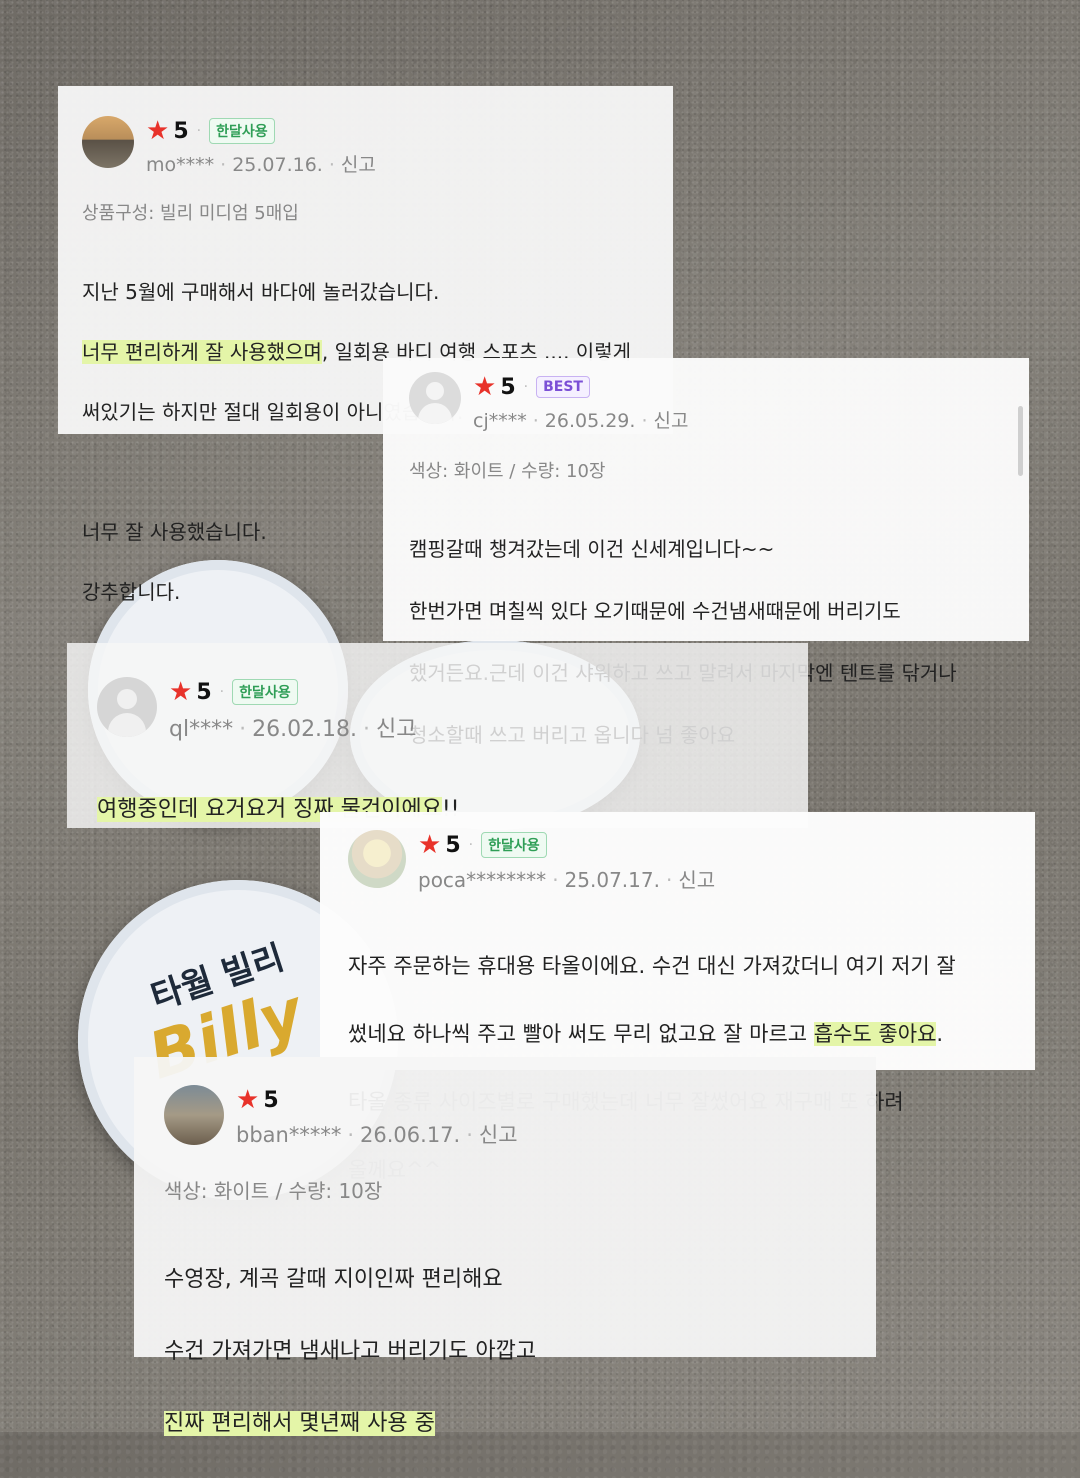  Describe the element at coordinates (305, 729) in the screenshot. I see `review-date: 26.02.18.` at that location.